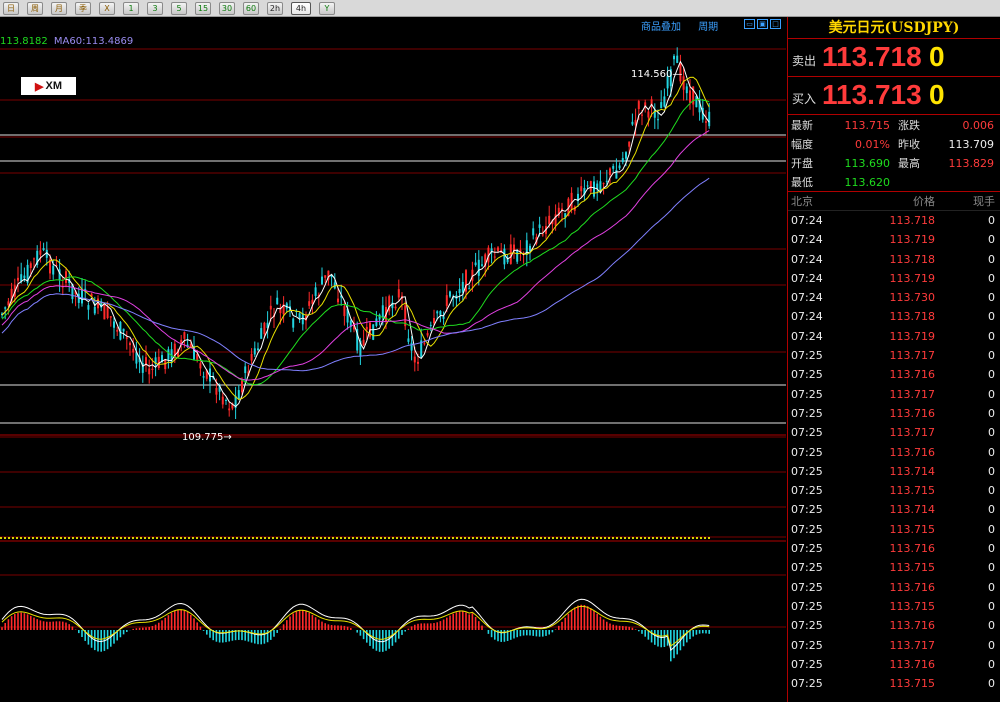 The image size is (1000, 702). I want to click on minimize-icon: ▭, so click(749, 24).